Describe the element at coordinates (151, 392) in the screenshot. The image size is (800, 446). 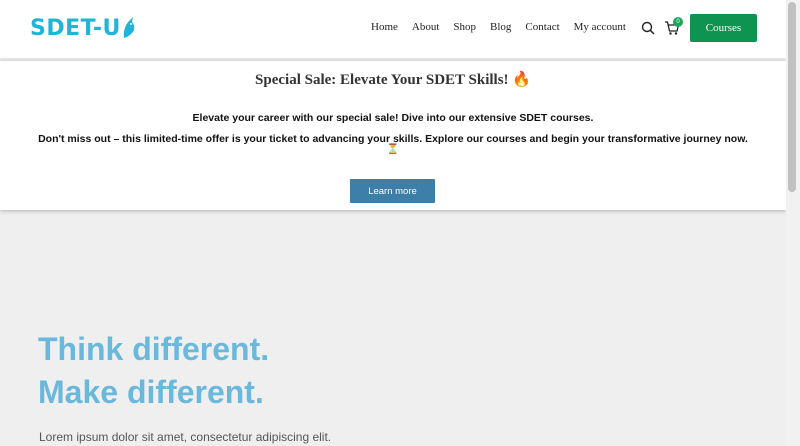
I see `hero-heading-line-2: Make different.` at that location.